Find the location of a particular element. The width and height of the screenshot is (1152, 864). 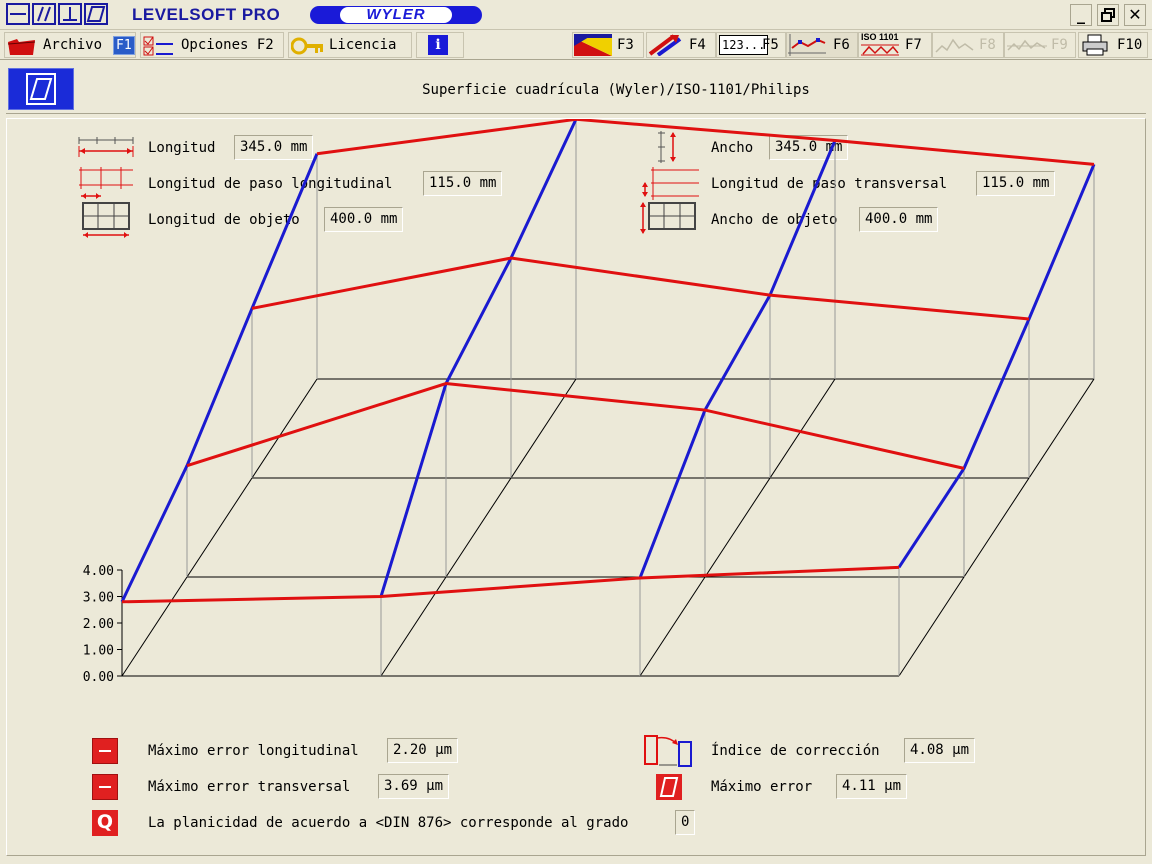

f6-button: F6 is located at coordinates (822, 45).